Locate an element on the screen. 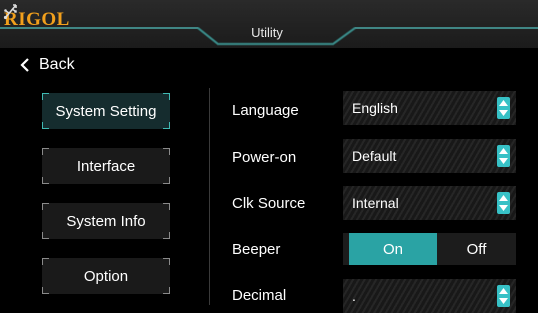 The image size is (538, 313). usb-icon is located at coordinates (10, 12).